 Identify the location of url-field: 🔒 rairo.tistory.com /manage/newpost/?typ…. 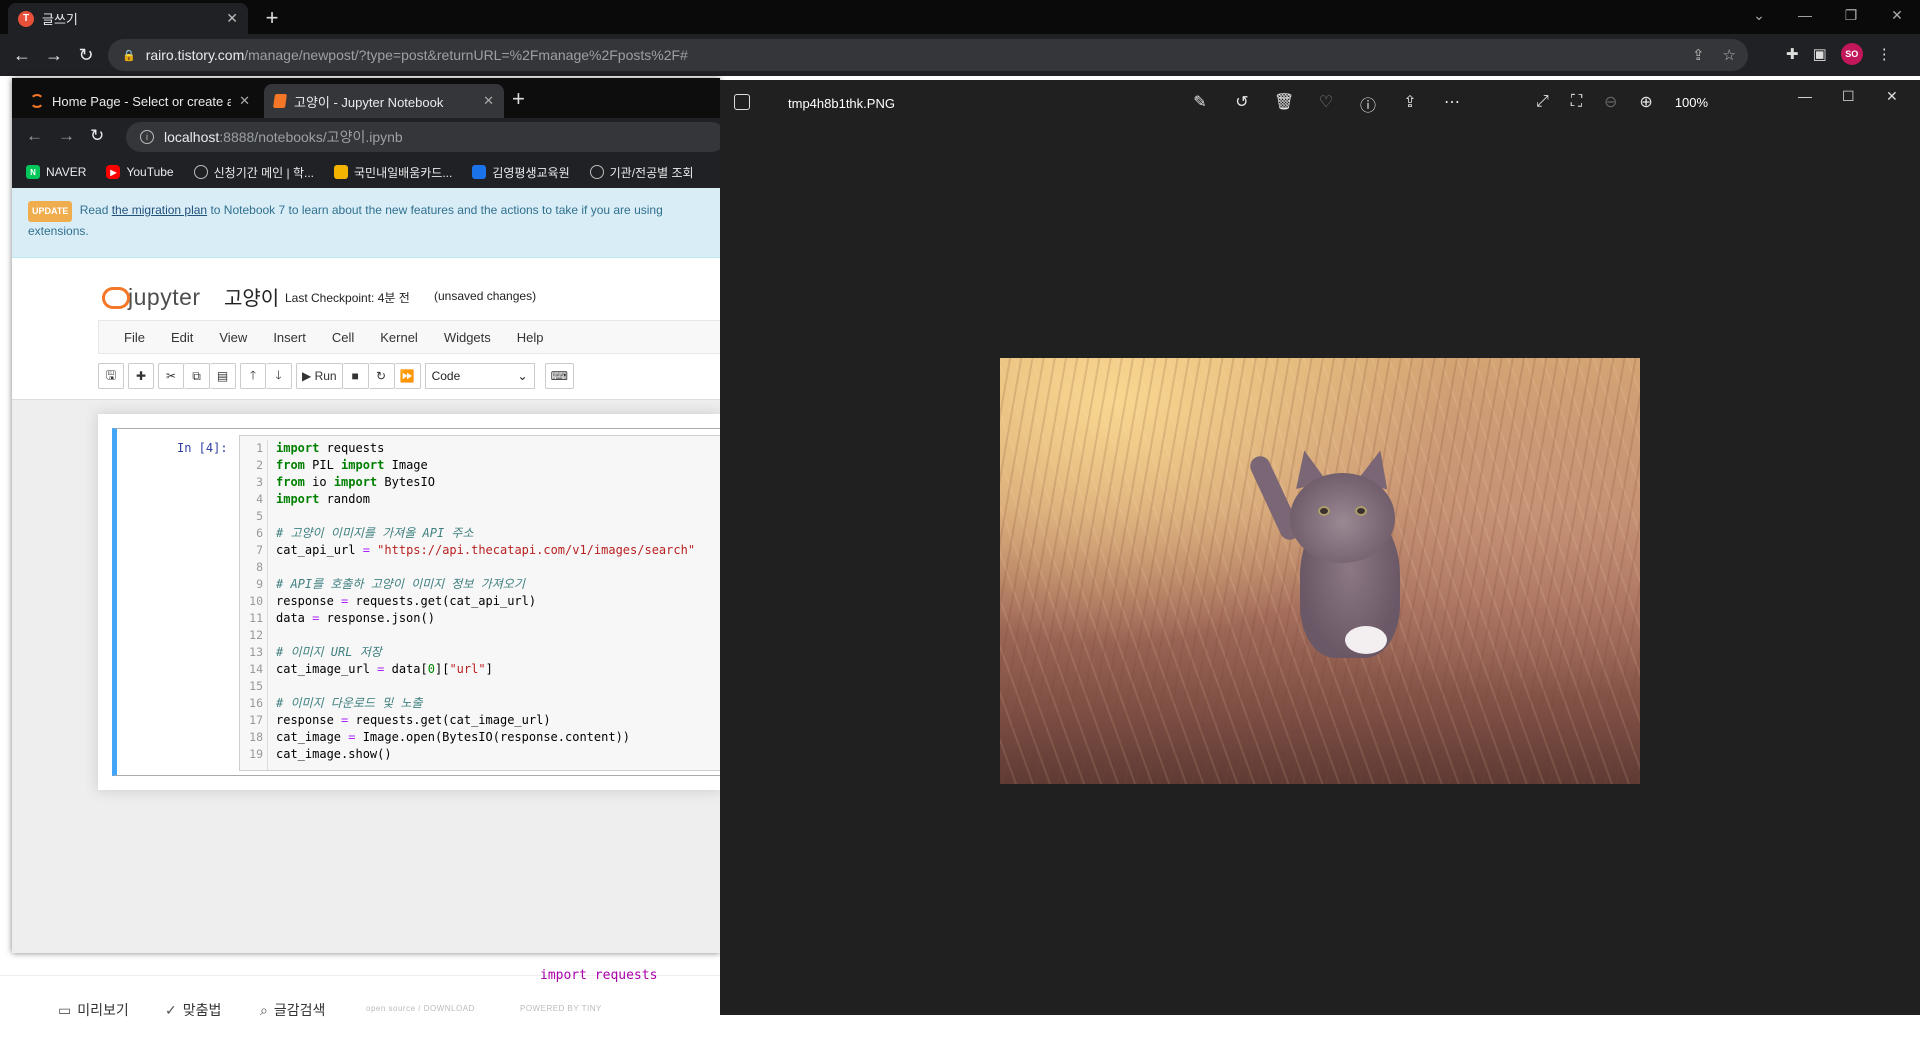
(928, 55).